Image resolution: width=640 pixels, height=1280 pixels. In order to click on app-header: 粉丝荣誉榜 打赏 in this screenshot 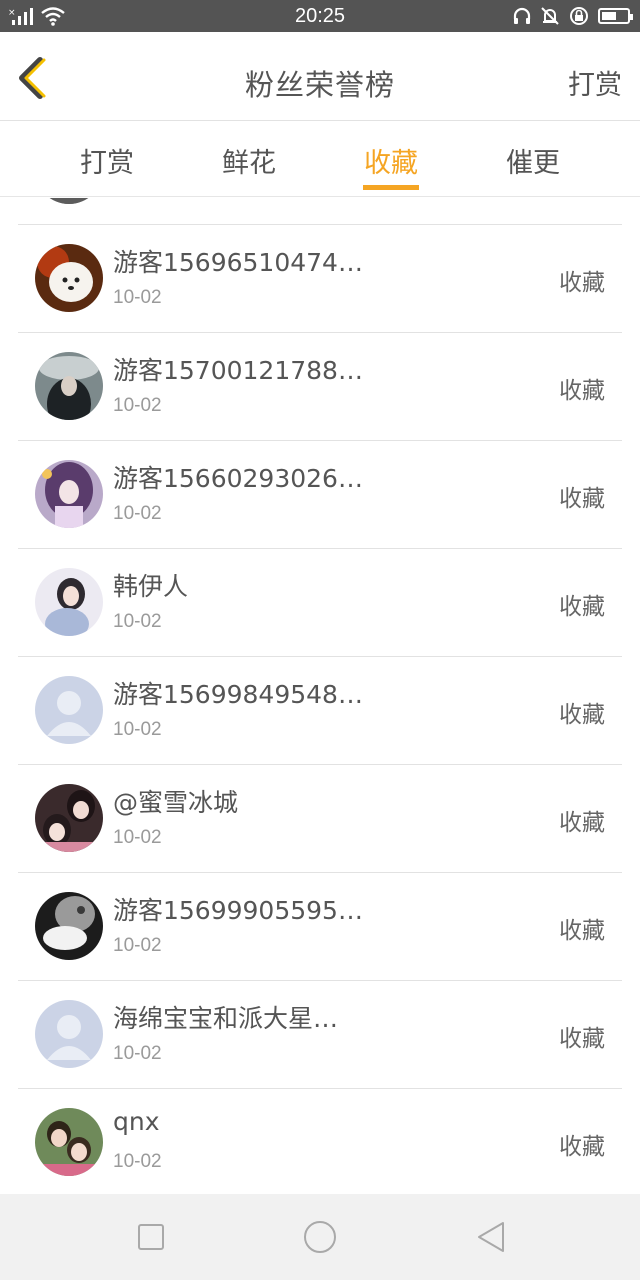, I will do `click(320, 76)`.